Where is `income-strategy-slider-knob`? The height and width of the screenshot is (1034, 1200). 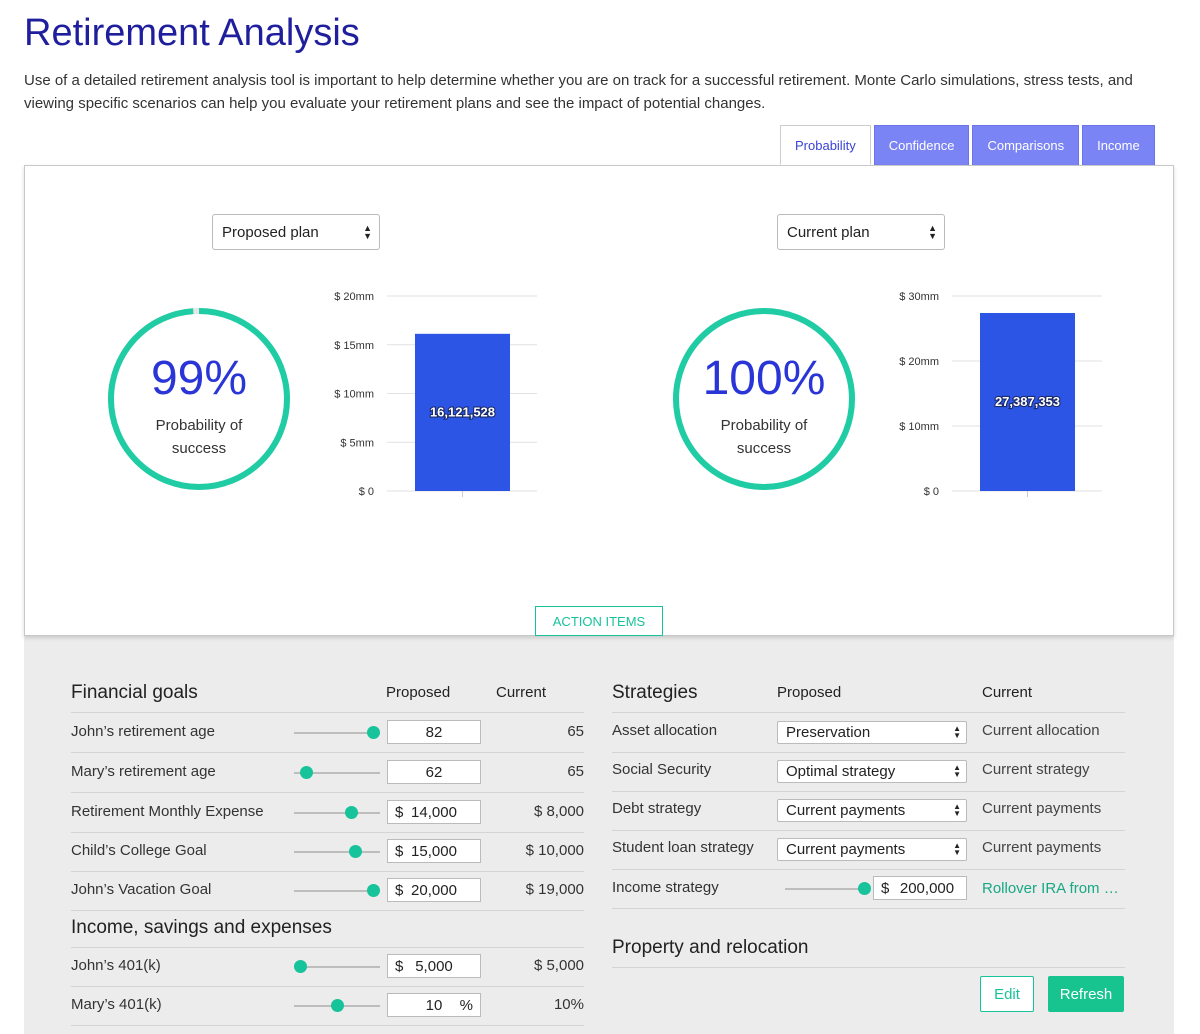 income-strategy-slider-knob is located at coordinates (864, 888).